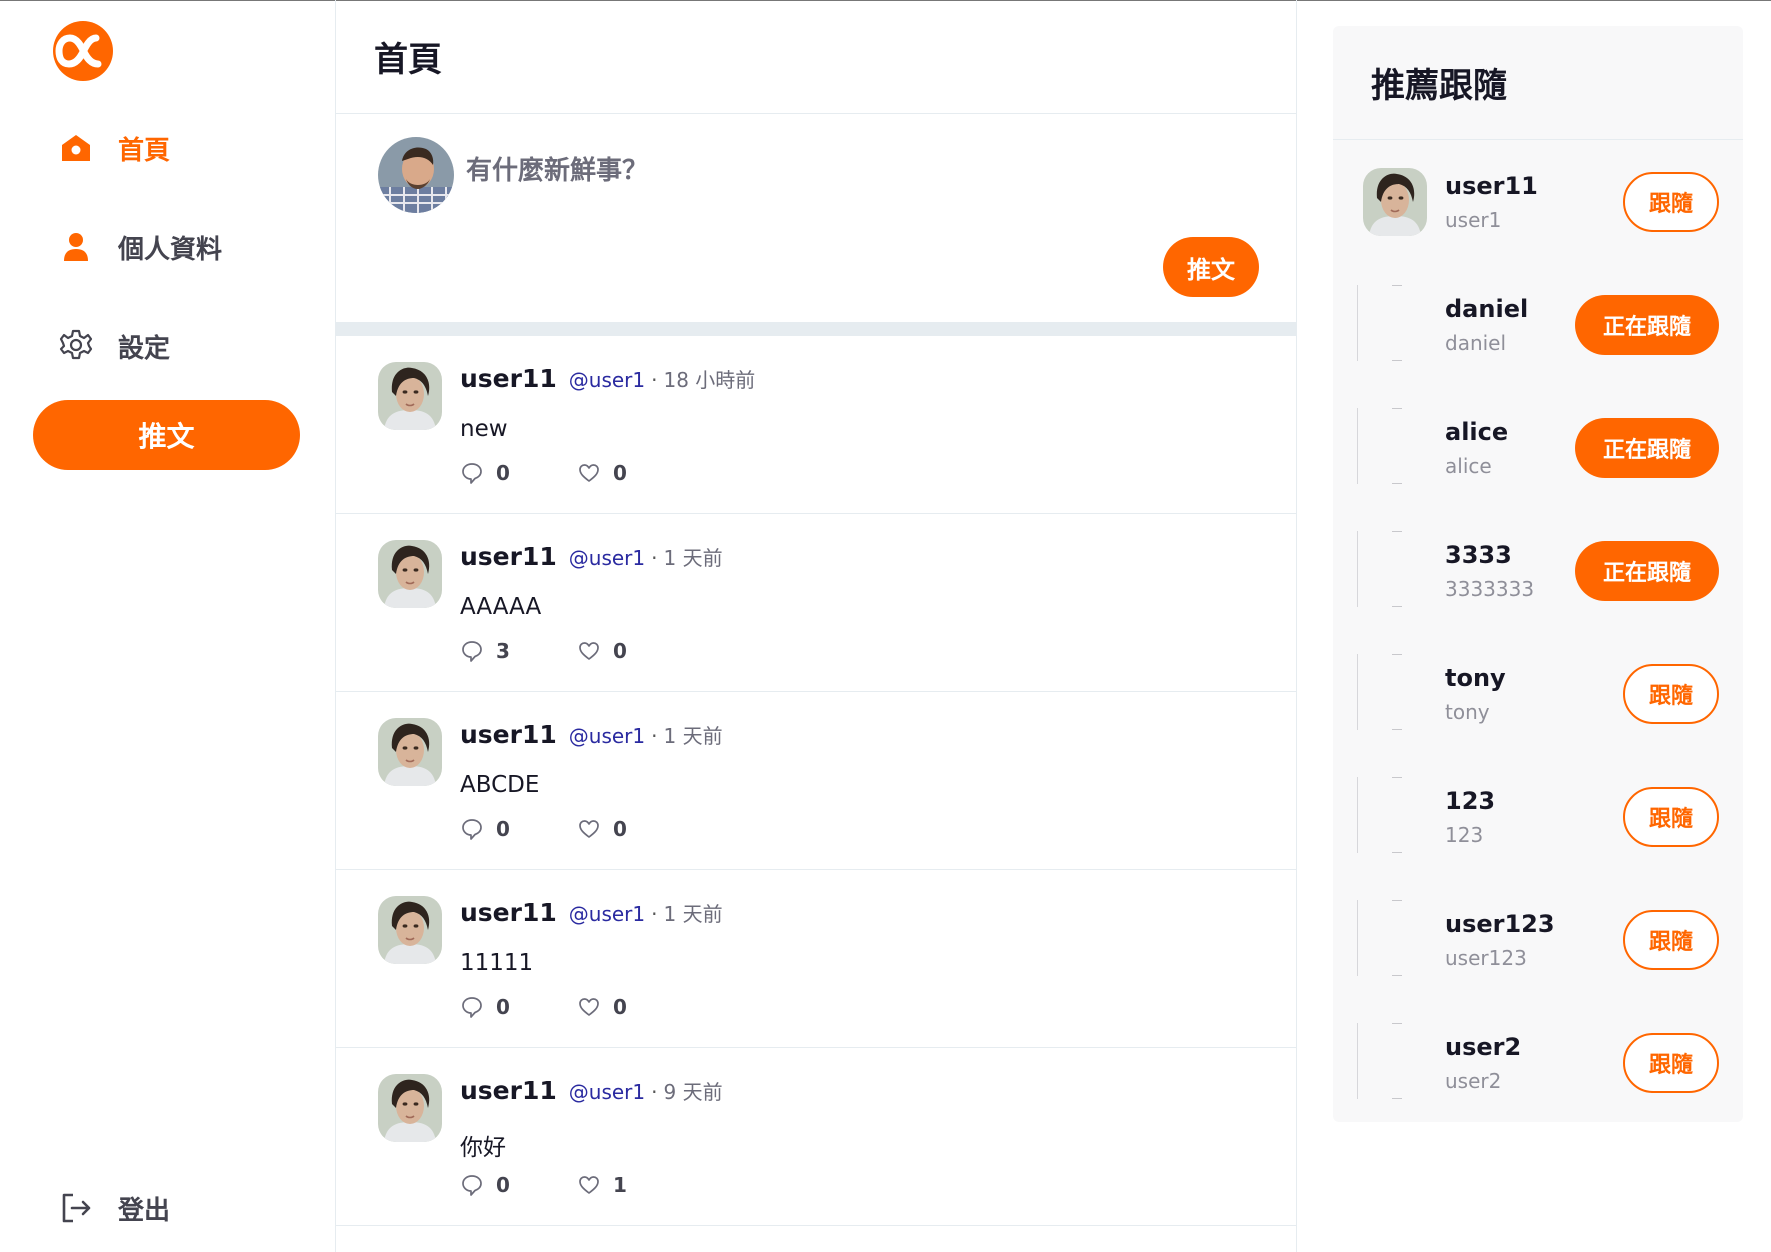 This screenshot has width=1771, height=1252. I want to click on suggested-user-name: 3333, so click(1478, 555).